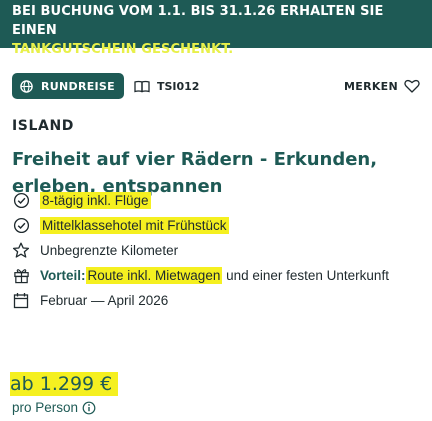 This screenshot has height=421, width=432. Describe the element at coordinates (26, 86) in the screenshot. I see `globe-icon` at that location.